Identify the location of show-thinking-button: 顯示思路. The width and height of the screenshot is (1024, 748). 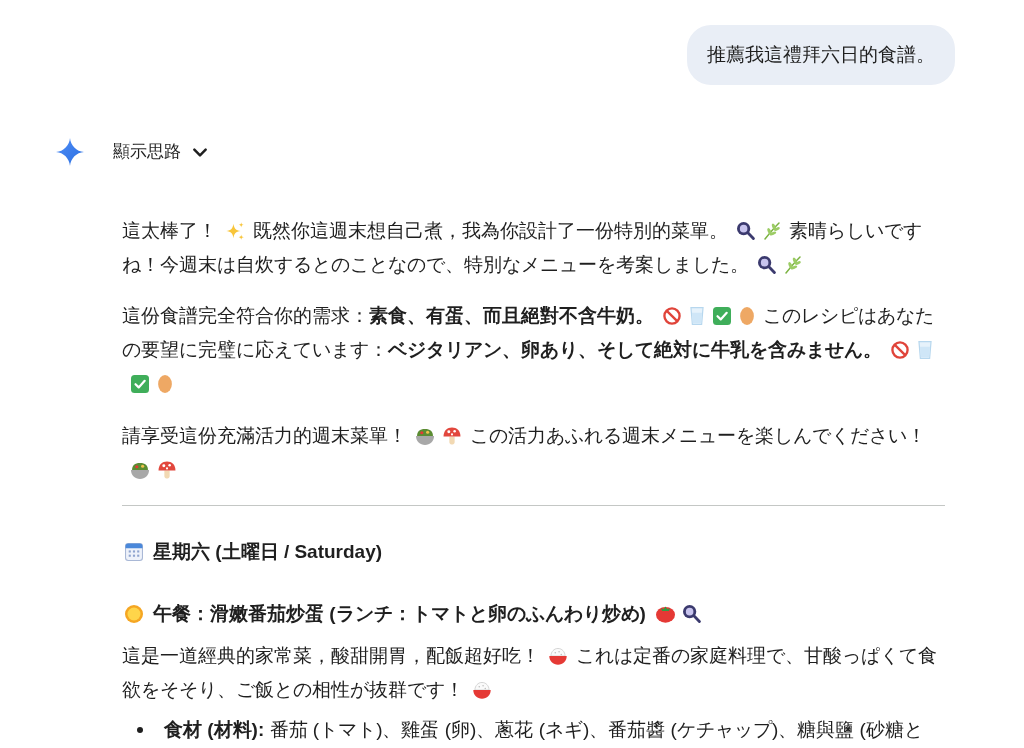
(160, 152).